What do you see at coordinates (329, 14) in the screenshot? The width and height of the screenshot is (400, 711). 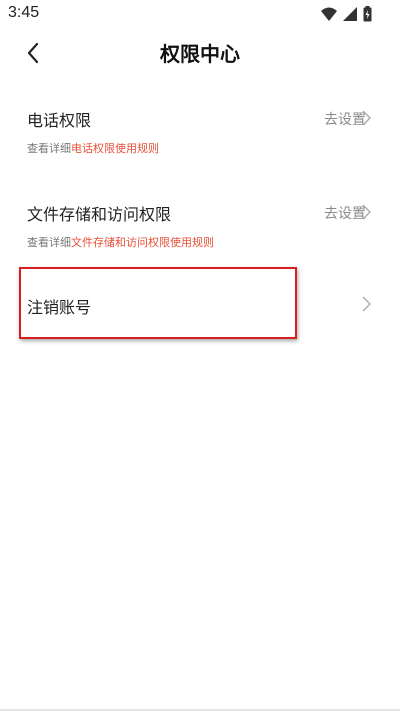 I see `wifi-icon` at bounding box center [329, 14].